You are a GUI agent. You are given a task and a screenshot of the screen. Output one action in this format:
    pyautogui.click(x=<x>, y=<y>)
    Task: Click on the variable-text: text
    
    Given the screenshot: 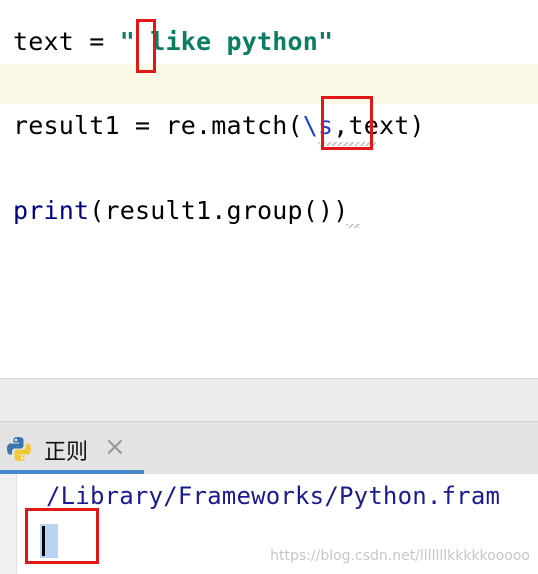 What is the action you would take?
    pyautogui.click(x=44, y=41)
    